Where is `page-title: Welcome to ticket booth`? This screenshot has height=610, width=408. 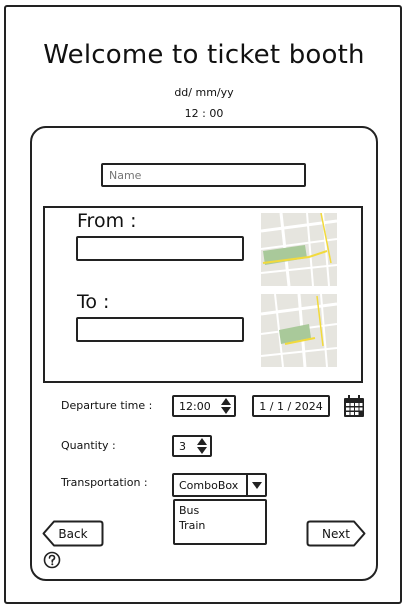 page-title: Welcome to ticket booth is located at coordinates (204, 55).